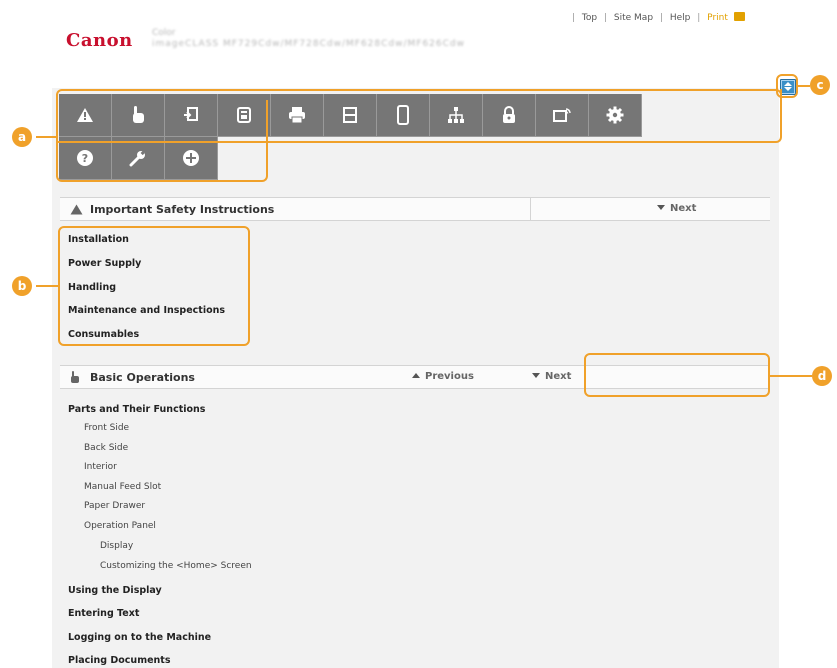 The width and height of the screenshot is (837, 668). Describe the element at coordinates (820, 85) in the screenshot. I see `callout-c-marker: c` at that location.